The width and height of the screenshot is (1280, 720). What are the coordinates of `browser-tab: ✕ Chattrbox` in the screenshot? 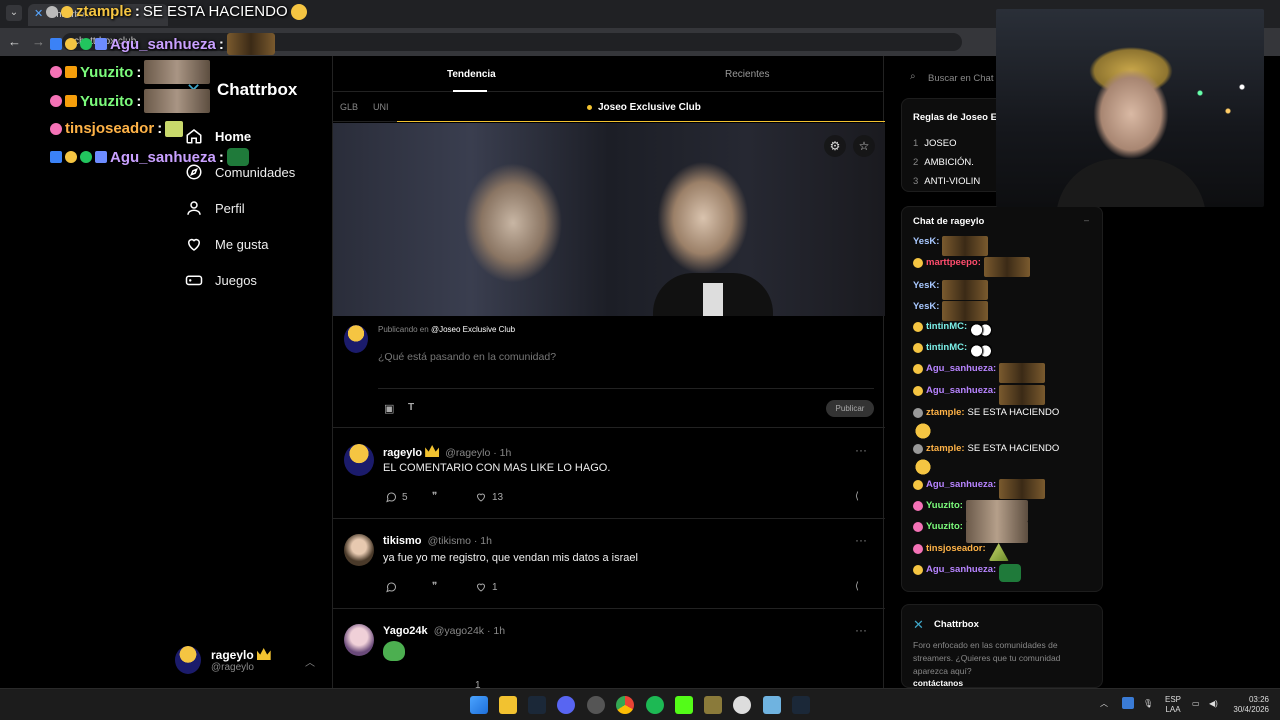 It's located at (98, 15).